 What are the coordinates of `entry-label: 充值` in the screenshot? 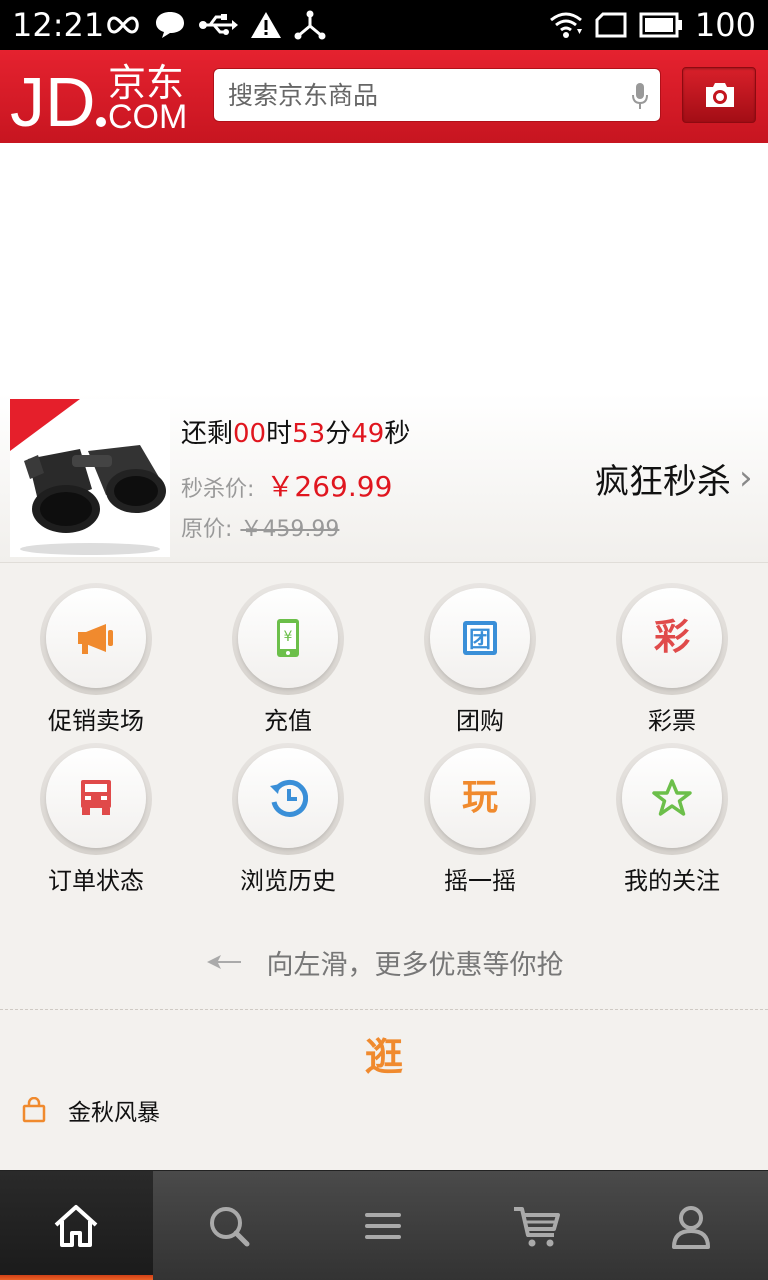 It's located at (288, 721).